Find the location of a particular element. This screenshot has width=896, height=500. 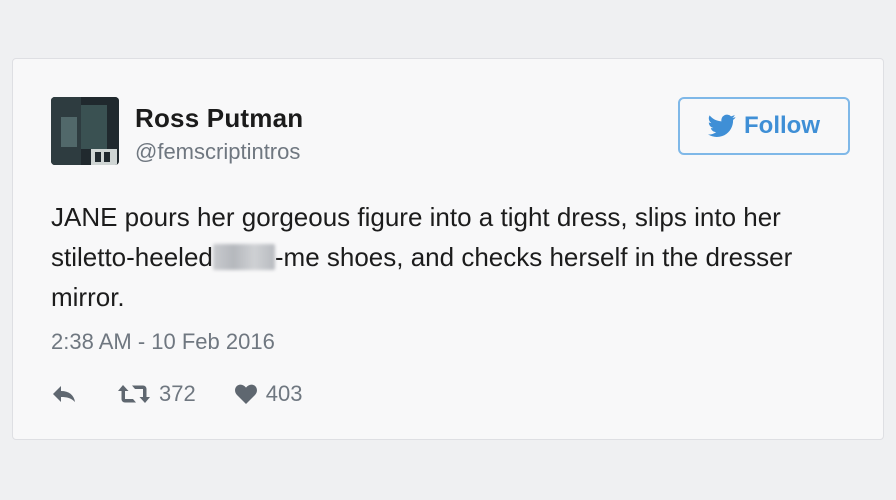

reply-button is located at coordinates (64, 394).